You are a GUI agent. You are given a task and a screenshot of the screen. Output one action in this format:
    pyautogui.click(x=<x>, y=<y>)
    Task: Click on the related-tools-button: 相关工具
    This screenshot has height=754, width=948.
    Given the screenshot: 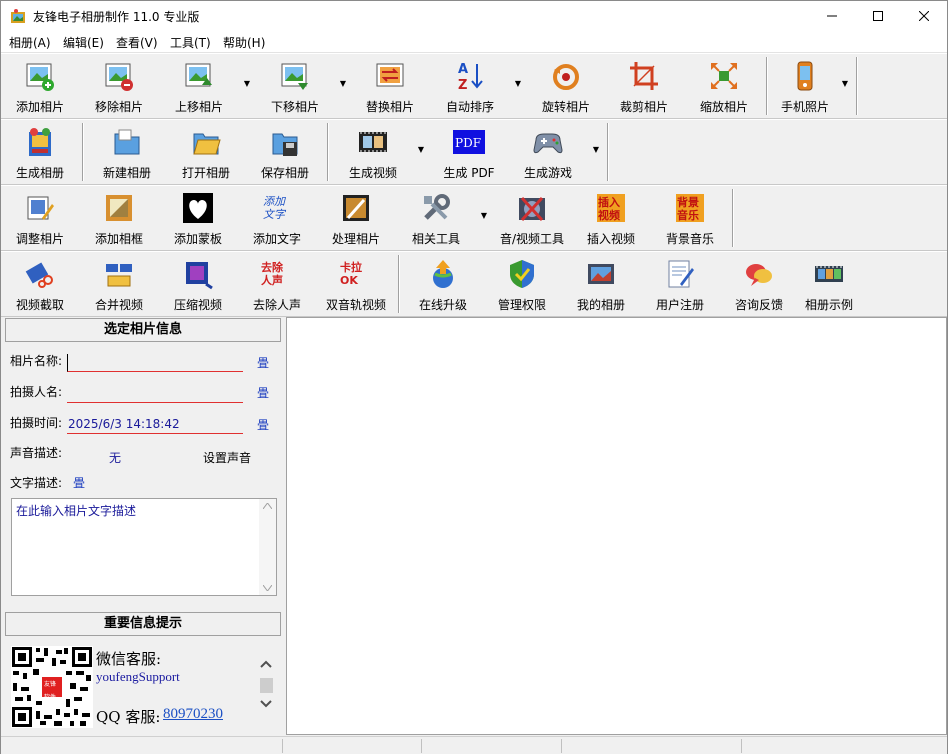 What is the action you would take?
    pyautogui.click(x=436, y=219)
    